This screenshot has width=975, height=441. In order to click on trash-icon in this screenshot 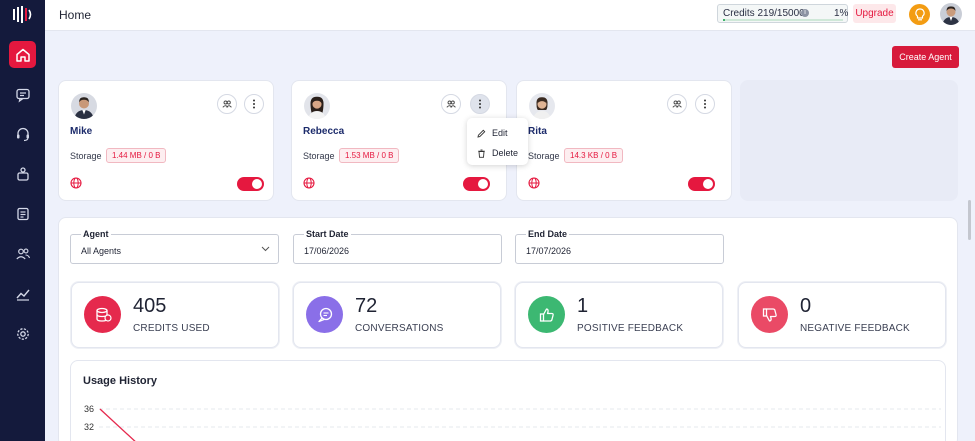, I will do `click(481, 153)`.